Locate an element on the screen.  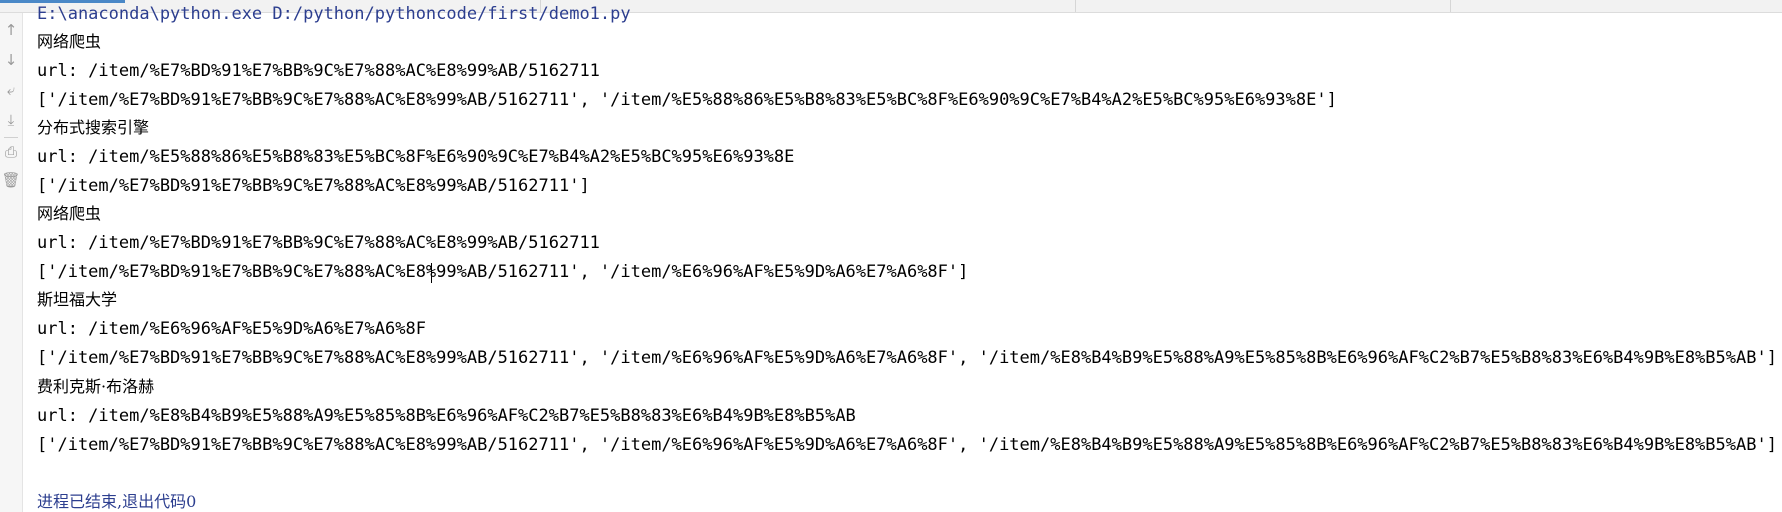
arrow-down-icon: ↓ is located at coordinates (11, 60).